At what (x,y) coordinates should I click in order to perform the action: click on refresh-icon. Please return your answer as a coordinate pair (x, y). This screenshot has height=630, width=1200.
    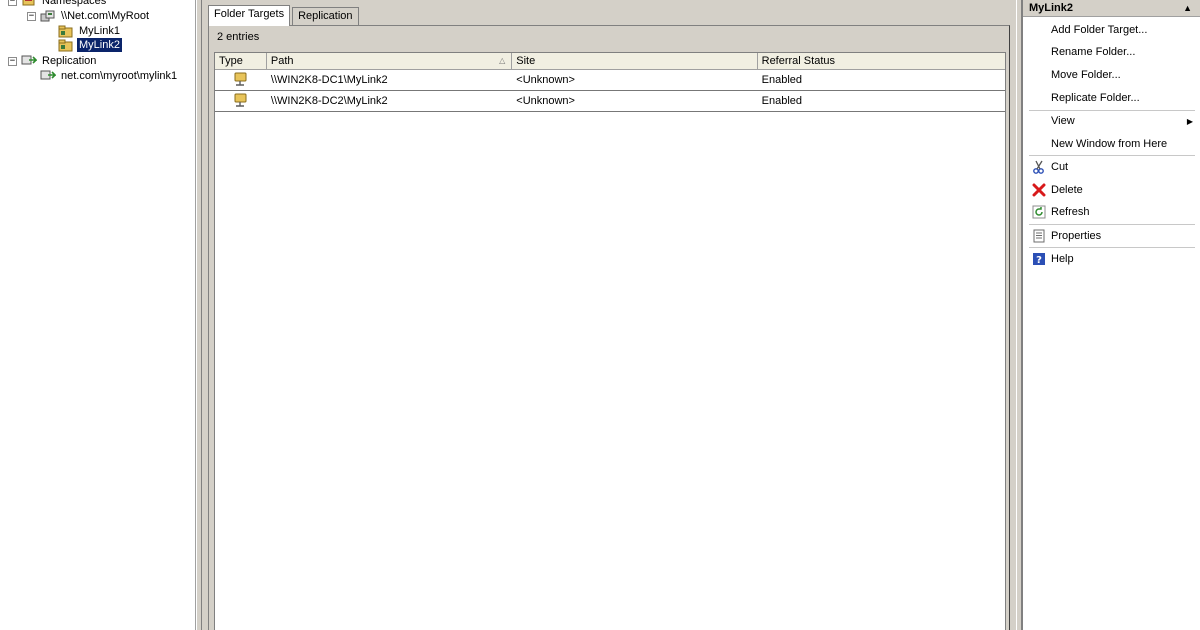
    Looking at the image, I should click on (1039, 212).